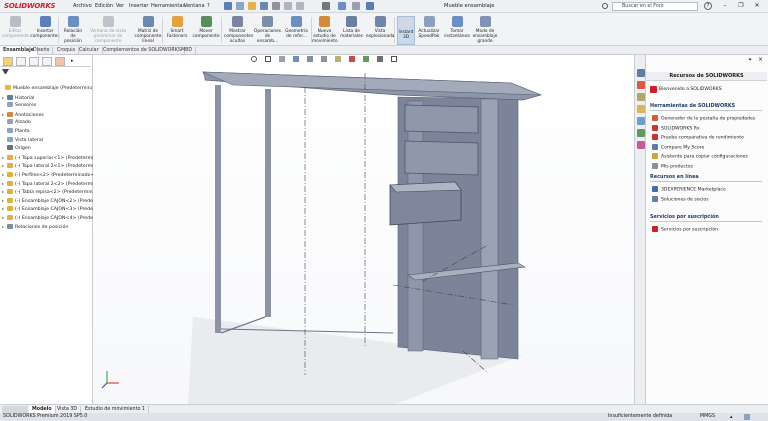 The height and width of the screenshot is (421, 768). I want to click on options-gear-icon, so click(370, 6).